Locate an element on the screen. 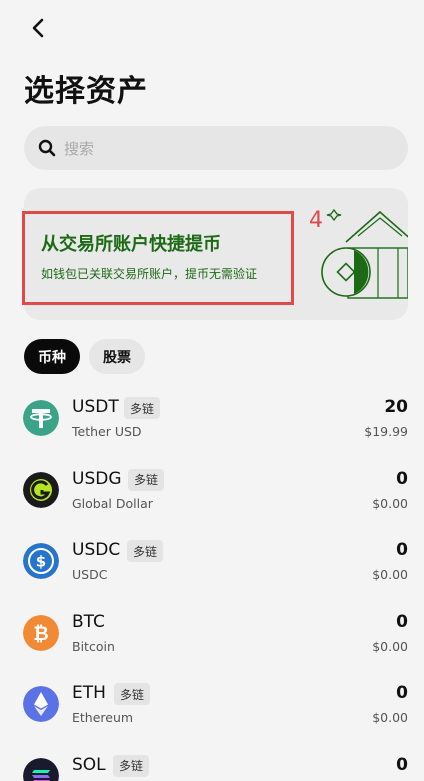 This screenshot has width=424, height=781. asset-symbol: USDT is located at coordinates (95, 407).